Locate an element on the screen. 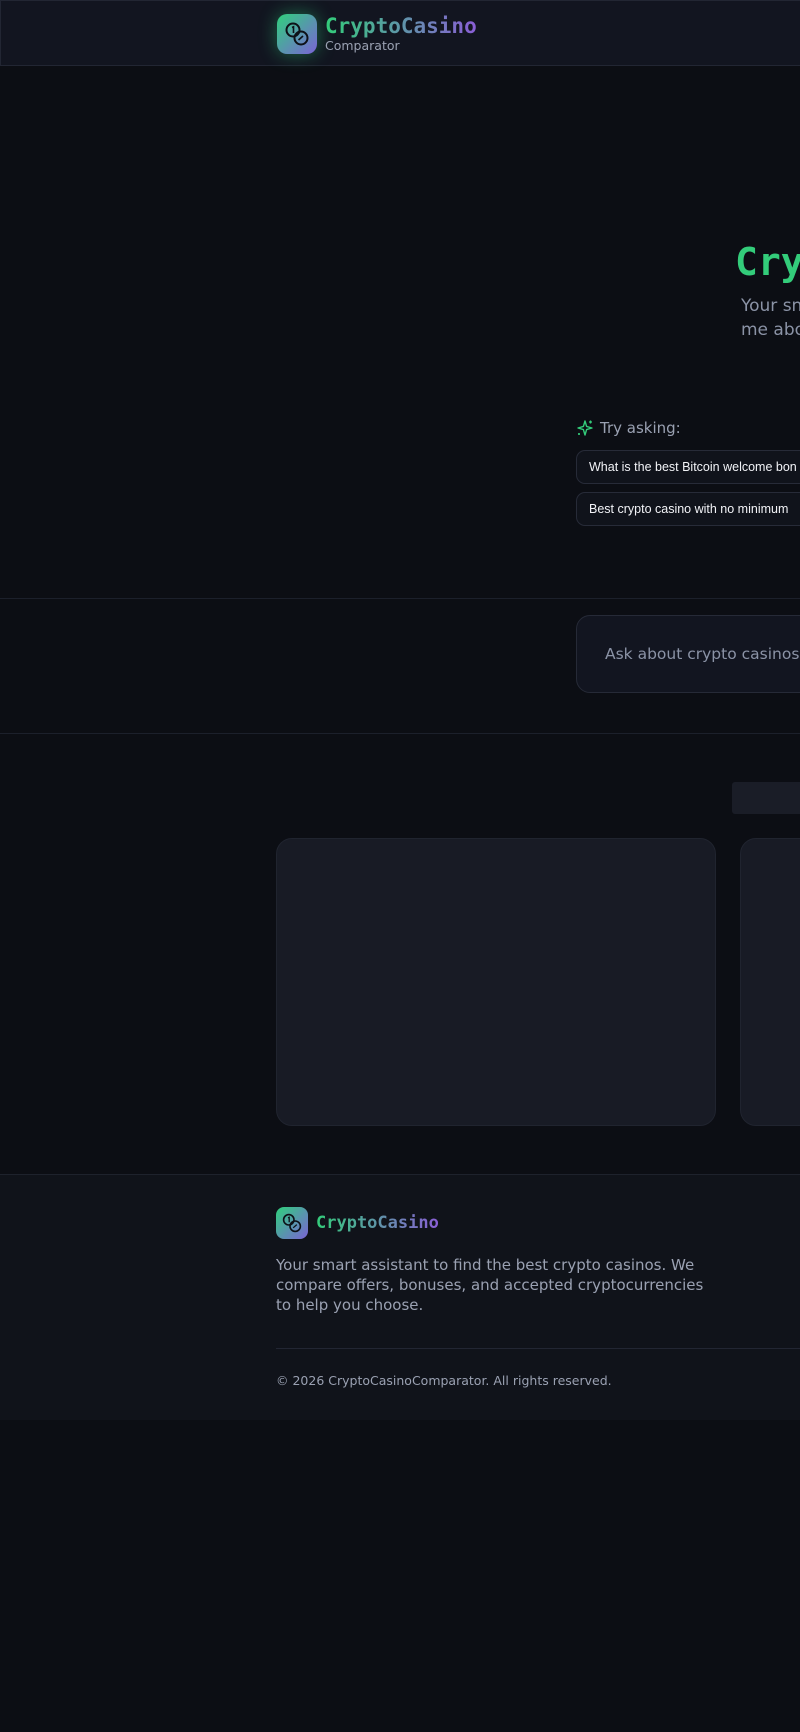 This screenshot has height=1732, width=800. site-header: CryptoCasino Comparator is located at coordinates (400, 33).